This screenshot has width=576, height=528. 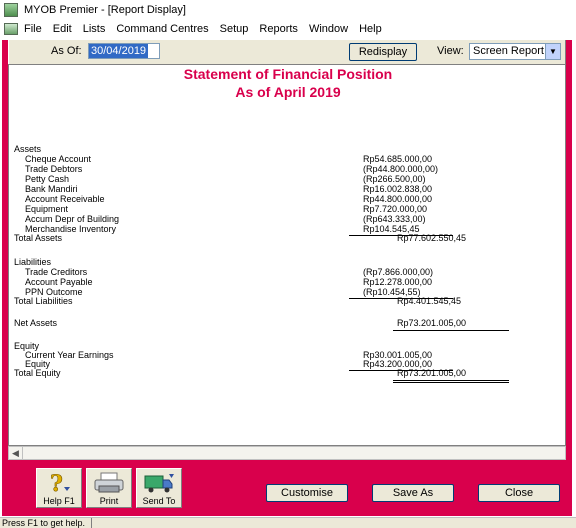 What do you see at coordinates (288, 323) in the screenshot?
I see `net-assets-row: Net Assets Rp73.201.005,00` at bounding box center [288, 323].